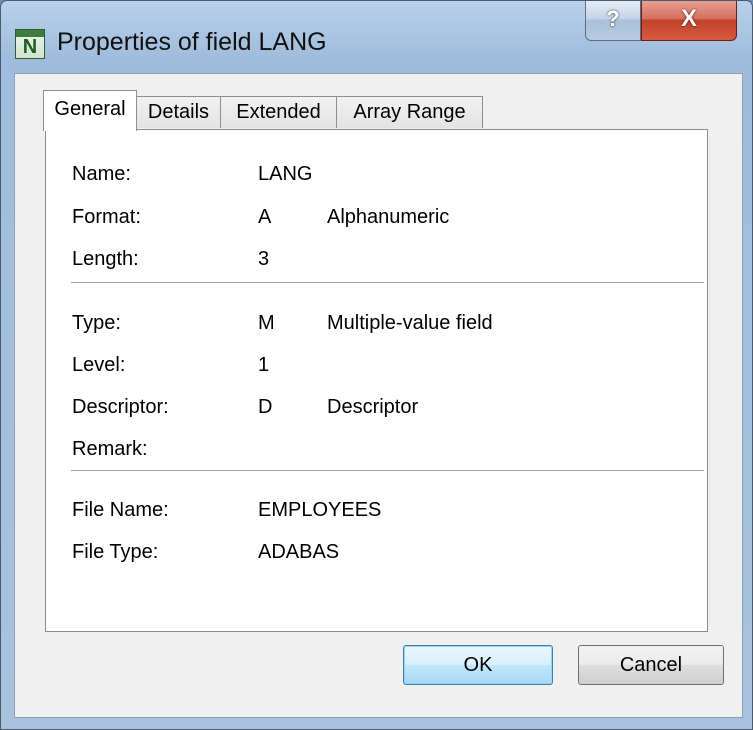 This screenshot has height=730, width=753. Describe the element at coordinates (264, 365) in the screenshot. I see `level-value: 1` at that location.